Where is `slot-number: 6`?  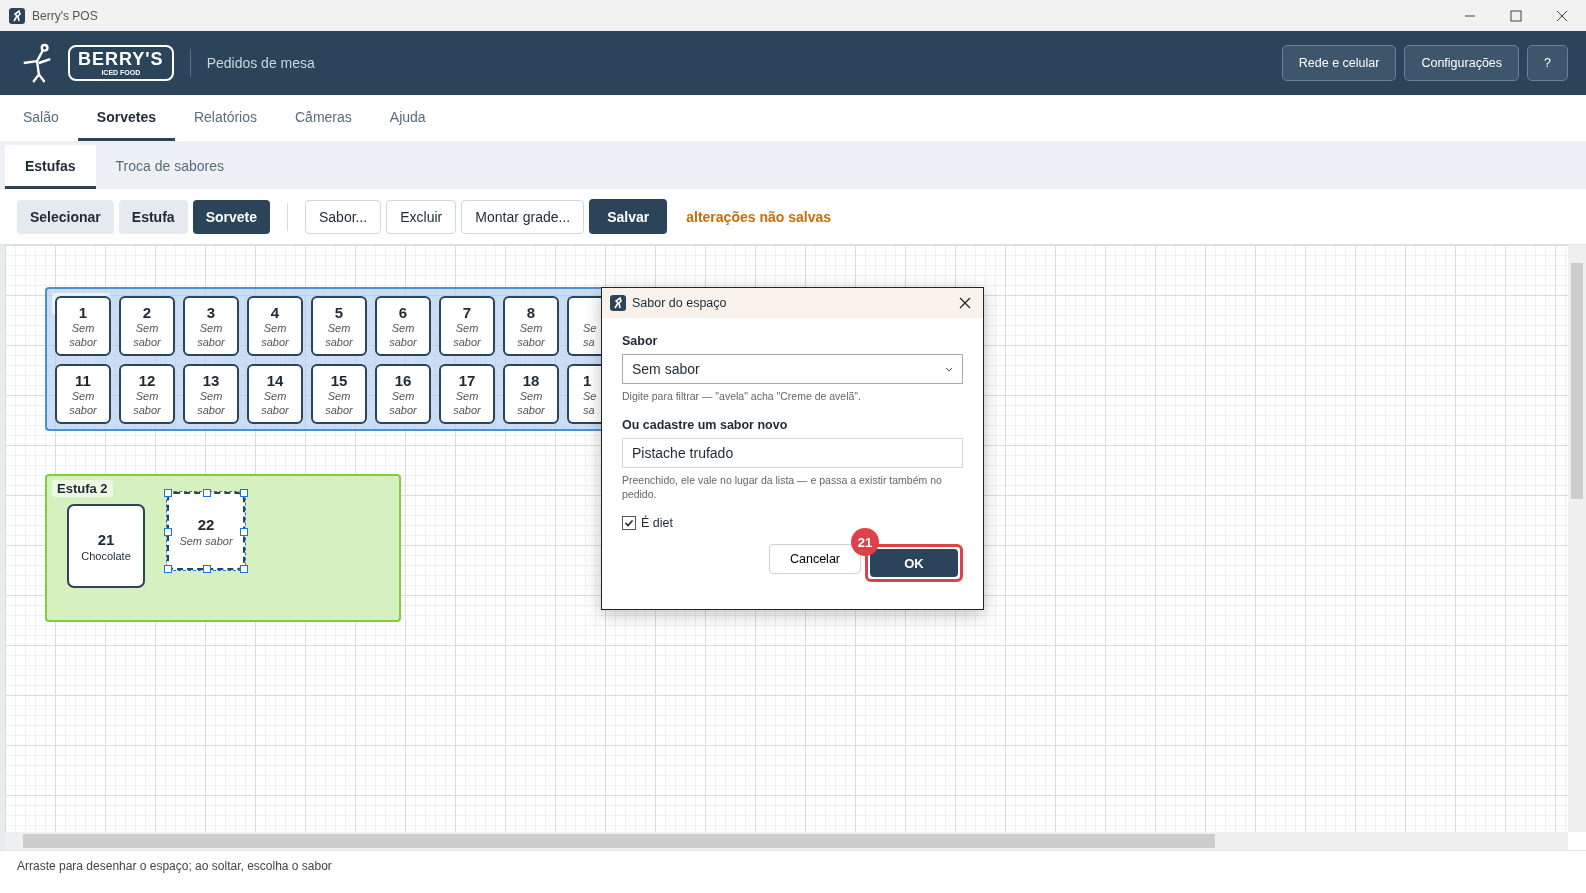
slot-number: 6 is located at coordinates (403, 312).